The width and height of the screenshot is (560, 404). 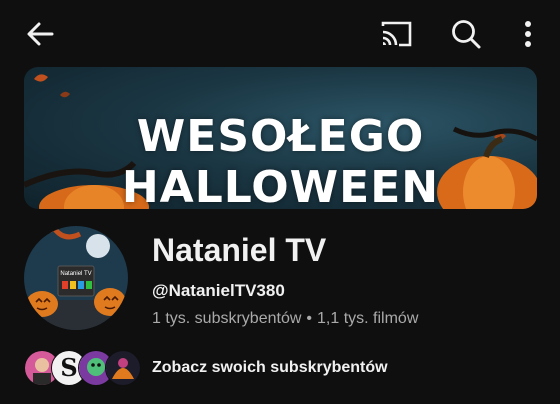 I want to click on cast-icon, so click(x=396, y=34).